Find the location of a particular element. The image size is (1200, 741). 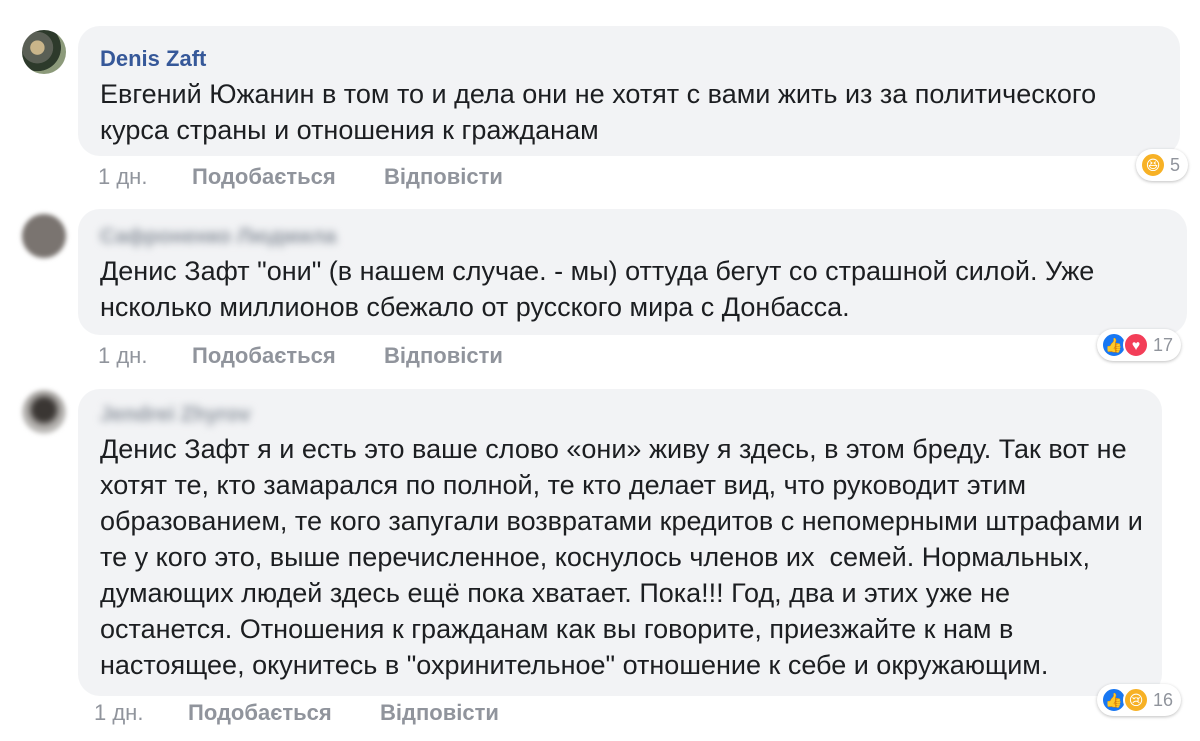

comment-author: Сафроненко Людмила is located at coordinates (218, 237).